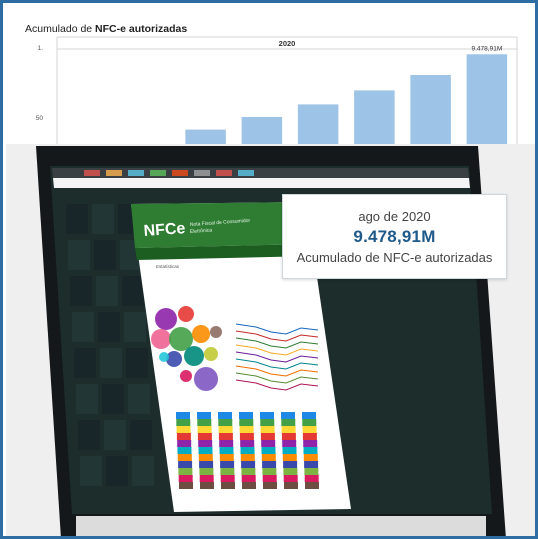 This screenshot has width=538, height=539. What do you see at coordinates (281, 526) in the screenshot?
I see `monitor-base` at bounding box center [281, 526].